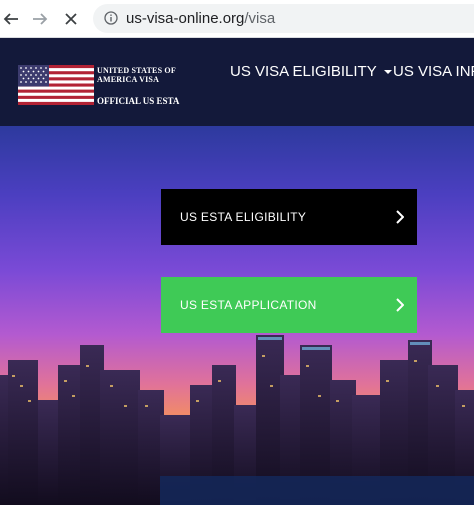  What do you see at coordinates (128, 79) in the screenshot?
I see `brand-title-line2: AMERICA VISA` at bounding box center [128, 79].